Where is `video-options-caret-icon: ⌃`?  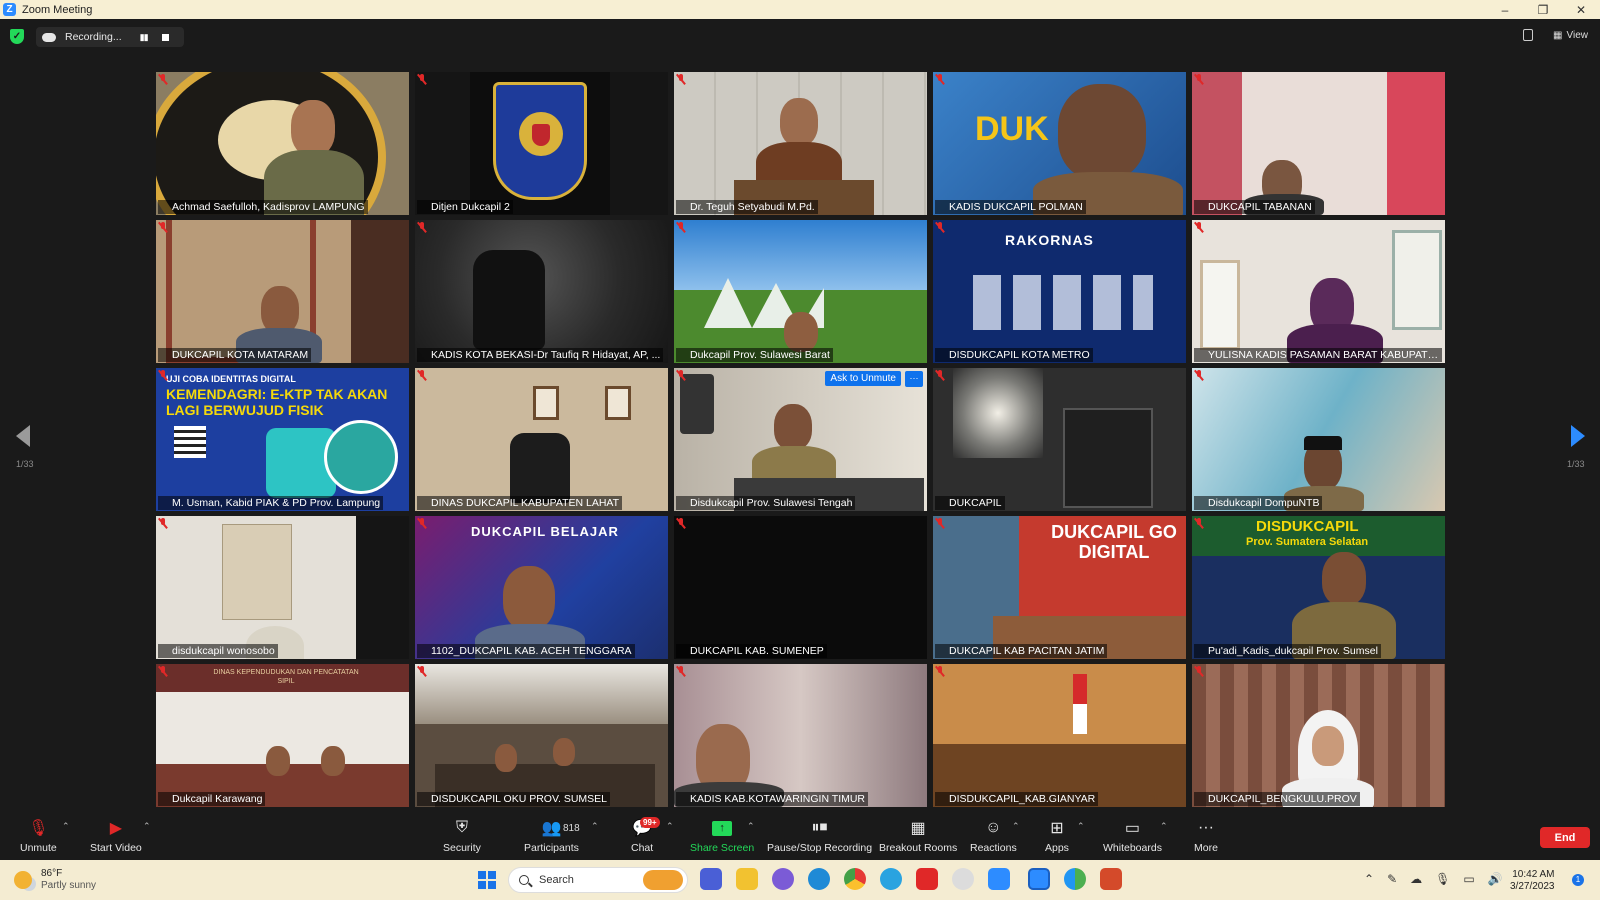
video-options-caret-icon: ⌃ is located at coordinates (147, 826).